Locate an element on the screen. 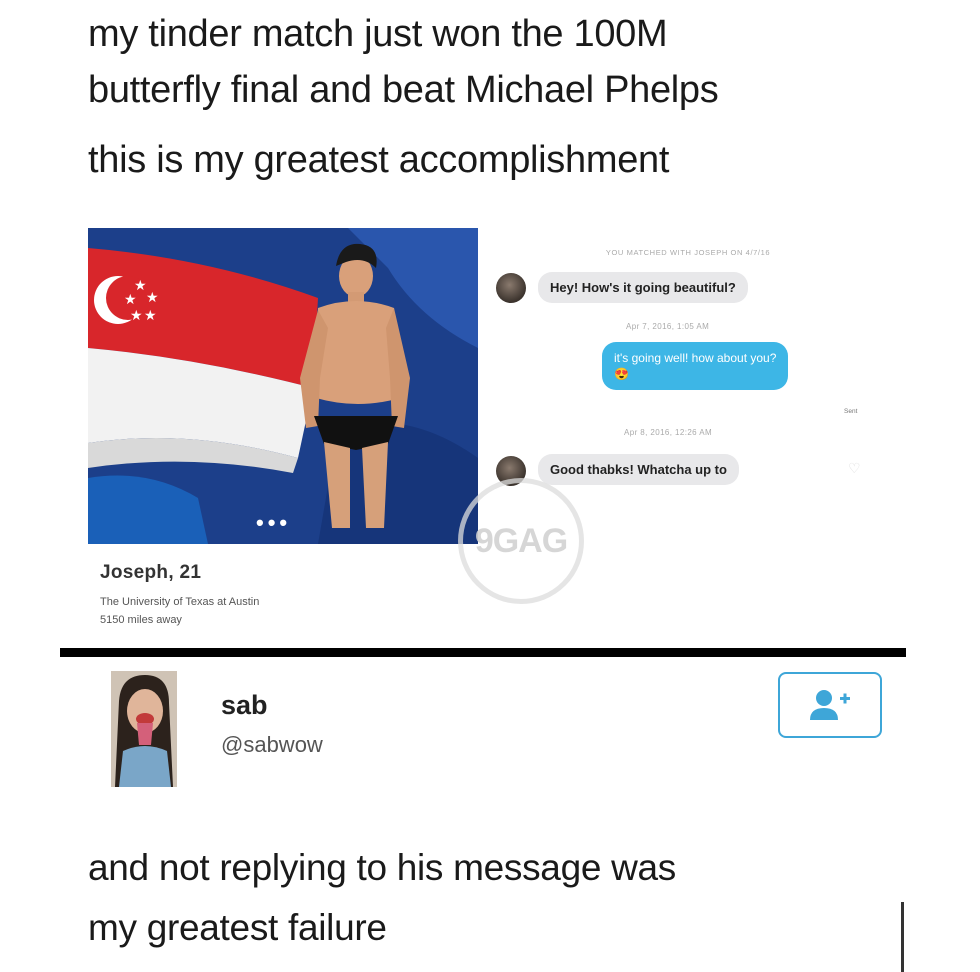  profile-distance: 5150 miles away is located at coordinates (141, 620).